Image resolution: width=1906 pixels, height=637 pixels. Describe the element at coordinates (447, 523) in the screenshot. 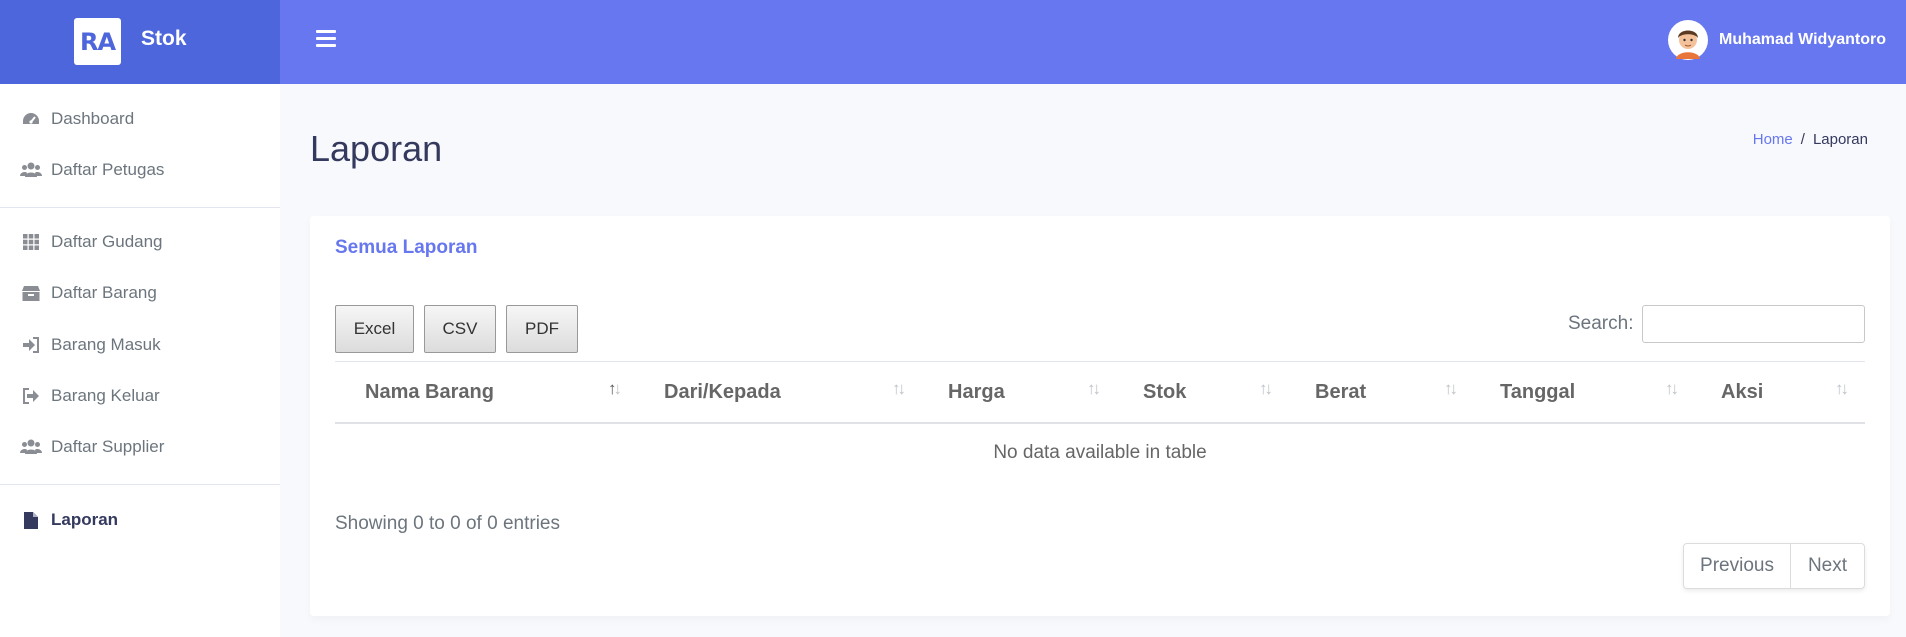

I see `table-info: Showing 0 to 0 of 0 entries` at that location.